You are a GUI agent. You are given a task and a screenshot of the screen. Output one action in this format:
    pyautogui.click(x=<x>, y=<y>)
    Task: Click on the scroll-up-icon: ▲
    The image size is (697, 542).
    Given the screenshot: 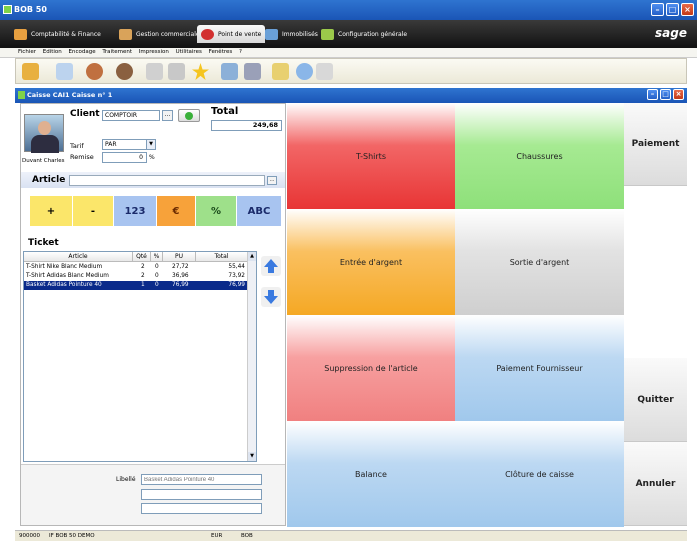 What is the action you would take?
    pyautogui.click(x=252, y=256)
    